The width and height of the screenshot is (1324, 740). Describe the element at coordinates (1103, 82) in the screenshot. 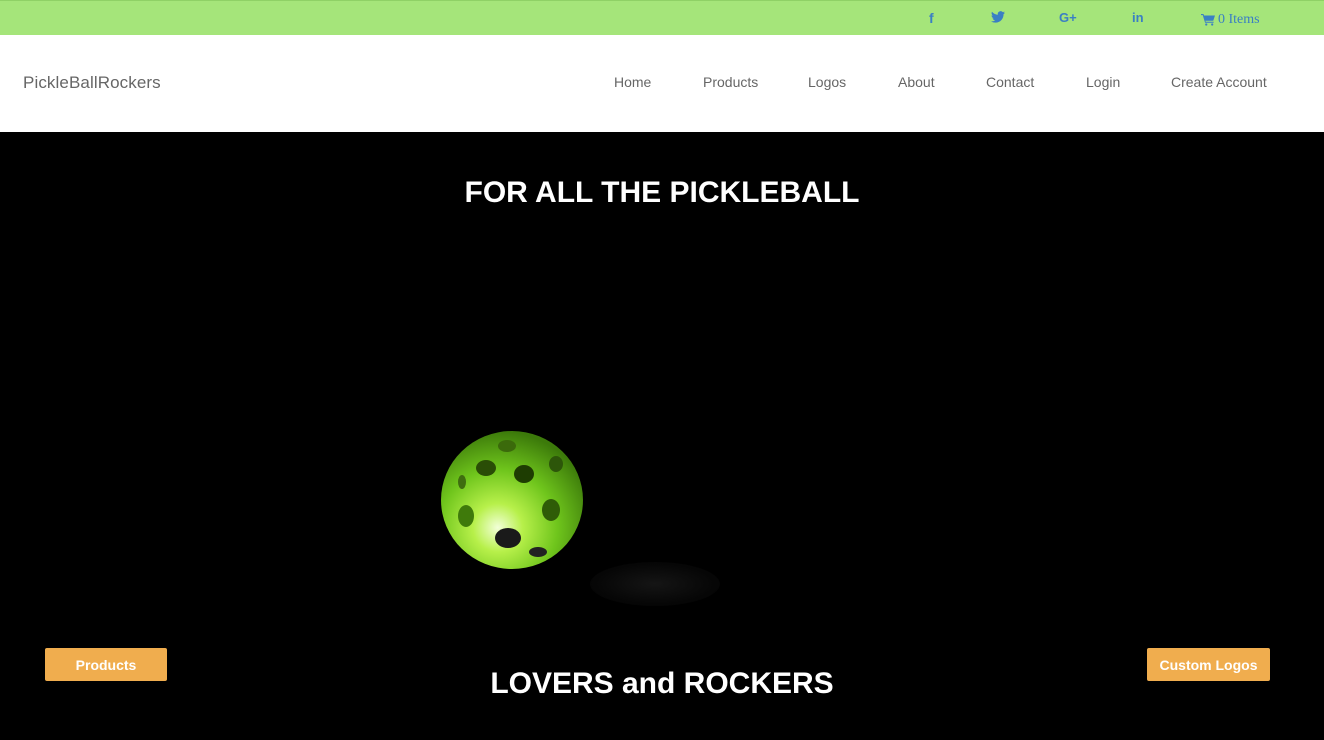

I see `nav-login: Login` at that location.